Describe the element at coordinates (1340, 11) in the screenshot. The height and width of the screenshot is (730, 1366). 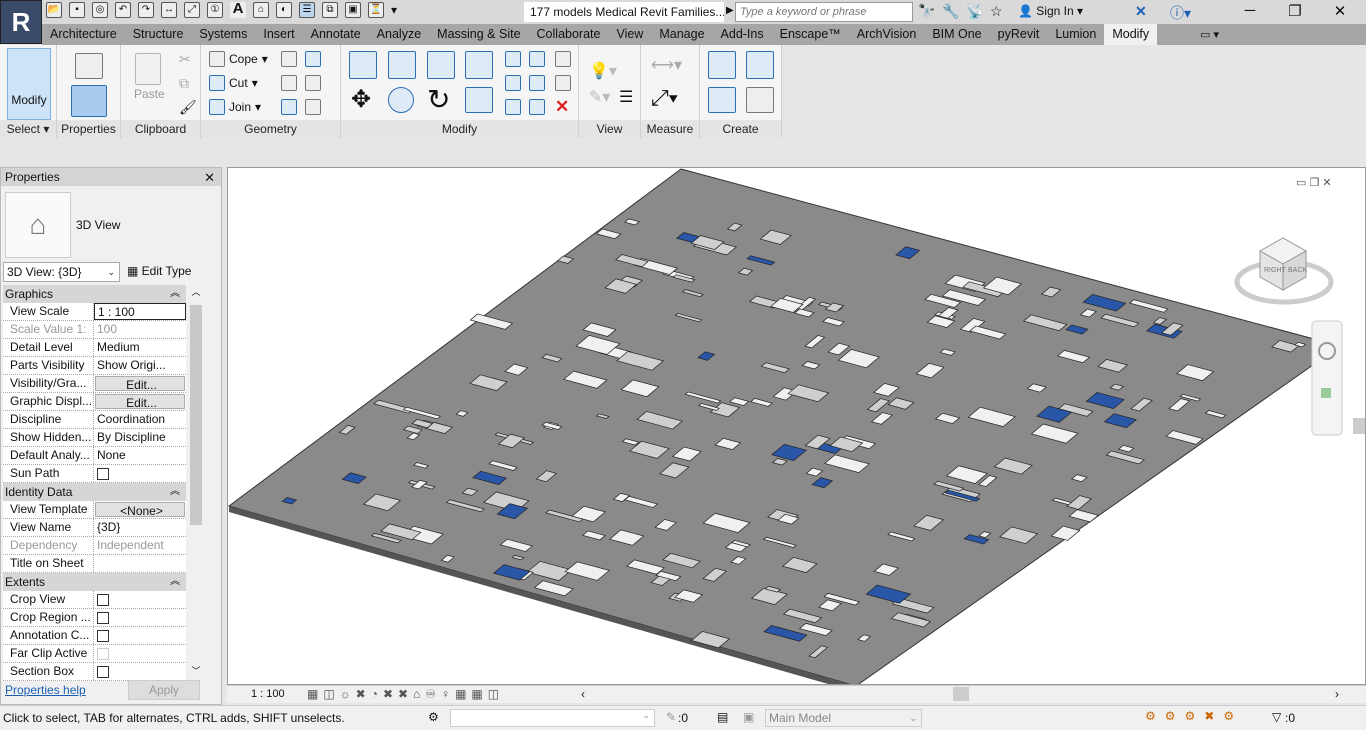
I see `close-button: ✕` at that location.